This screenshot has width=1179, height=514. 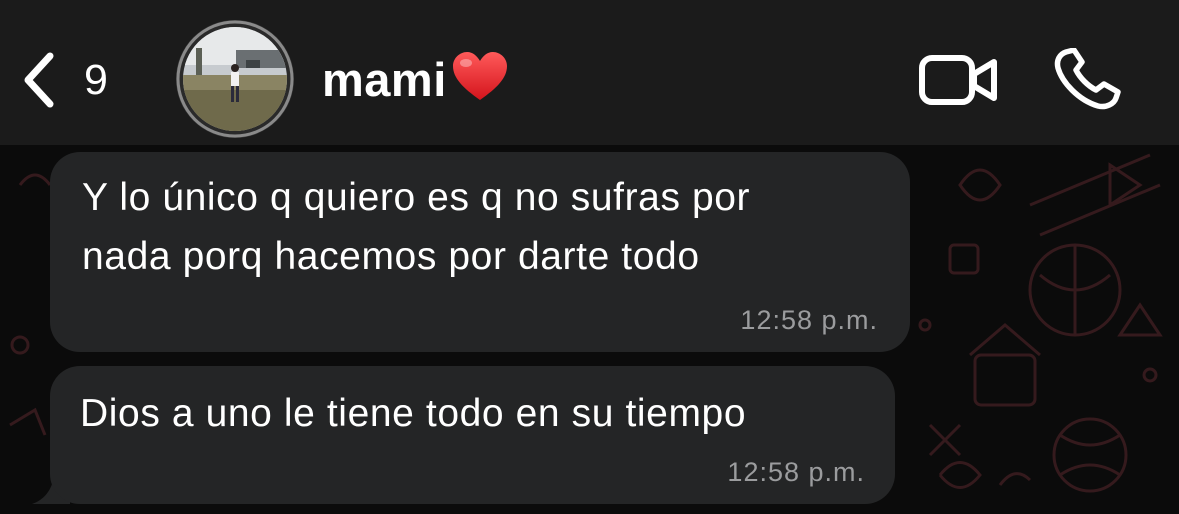 I want to click on video-camera-icon, so click(x=958, y=80).